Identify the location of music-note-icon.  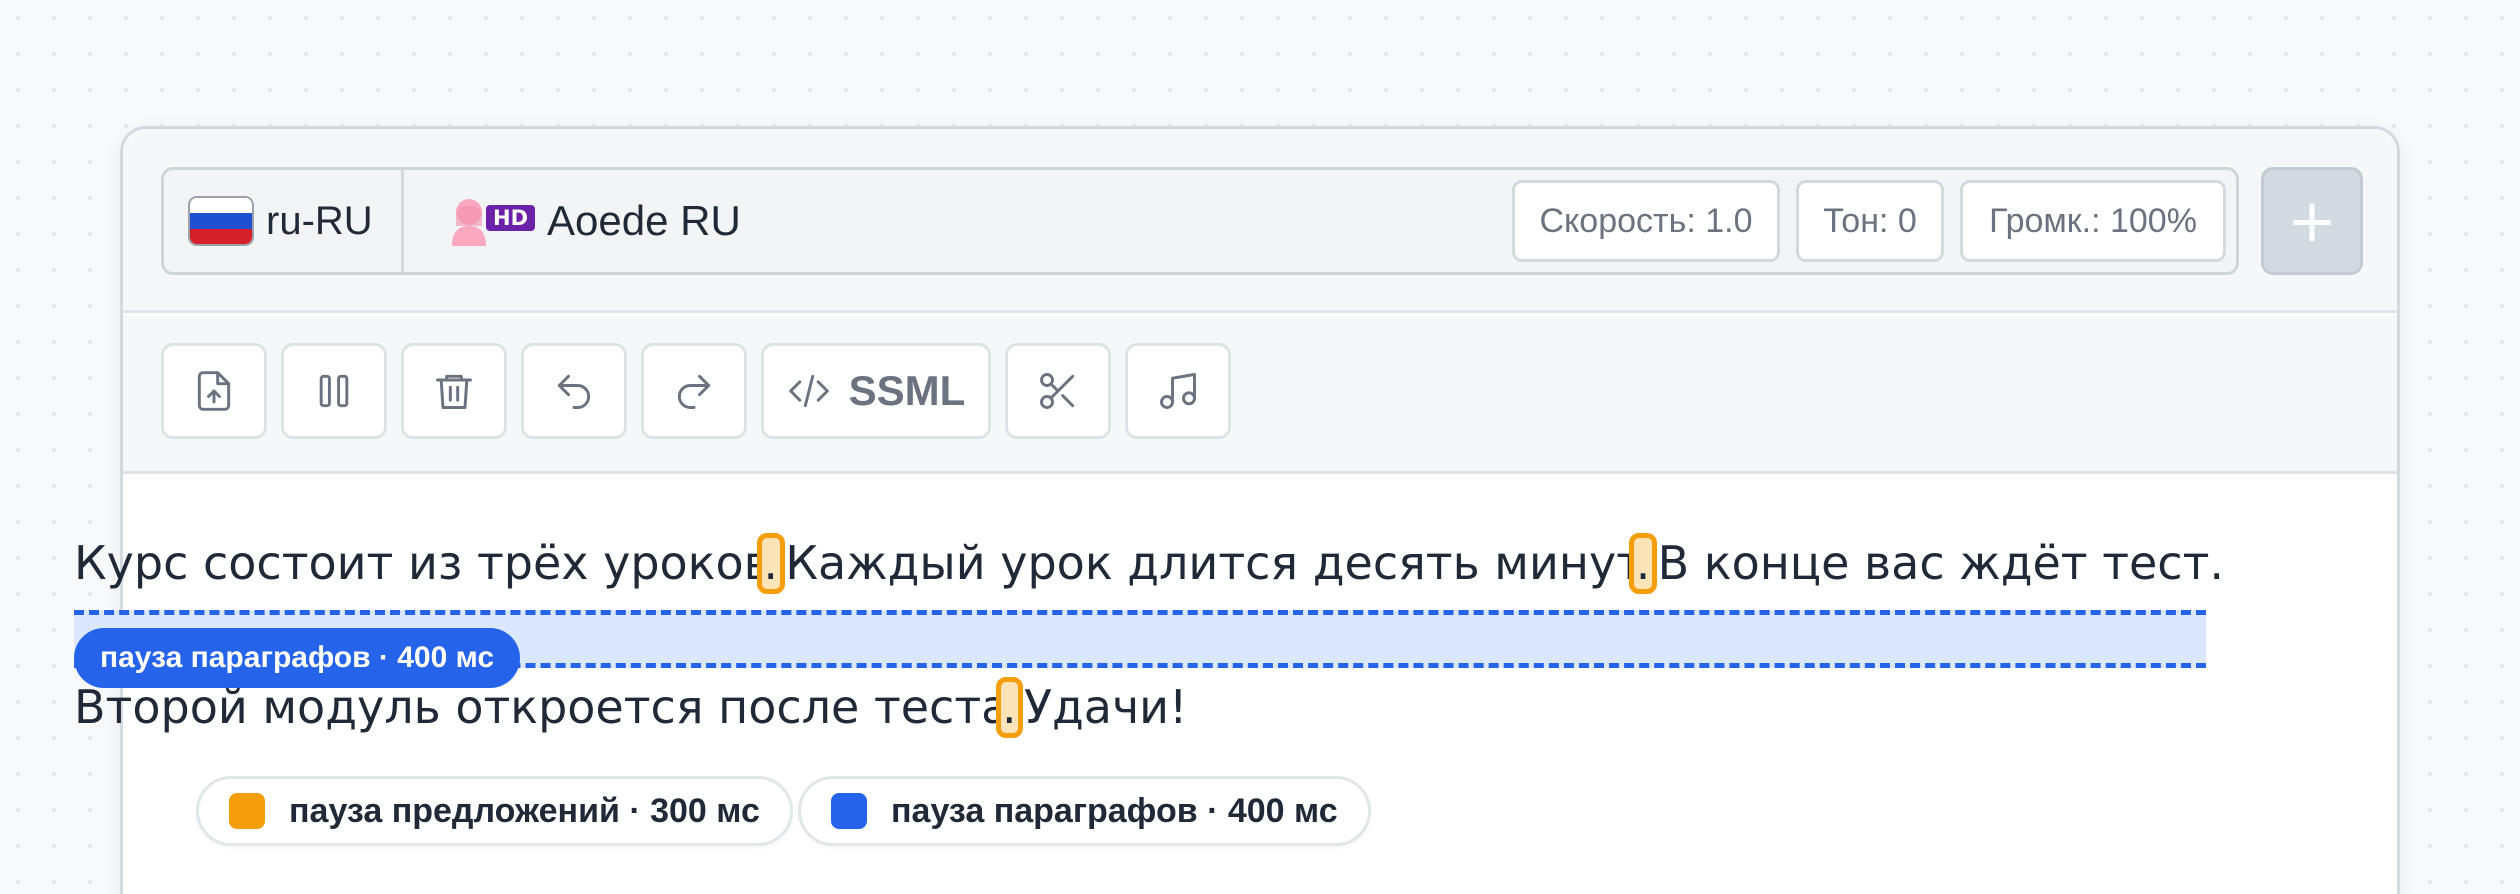
(1178, 391).